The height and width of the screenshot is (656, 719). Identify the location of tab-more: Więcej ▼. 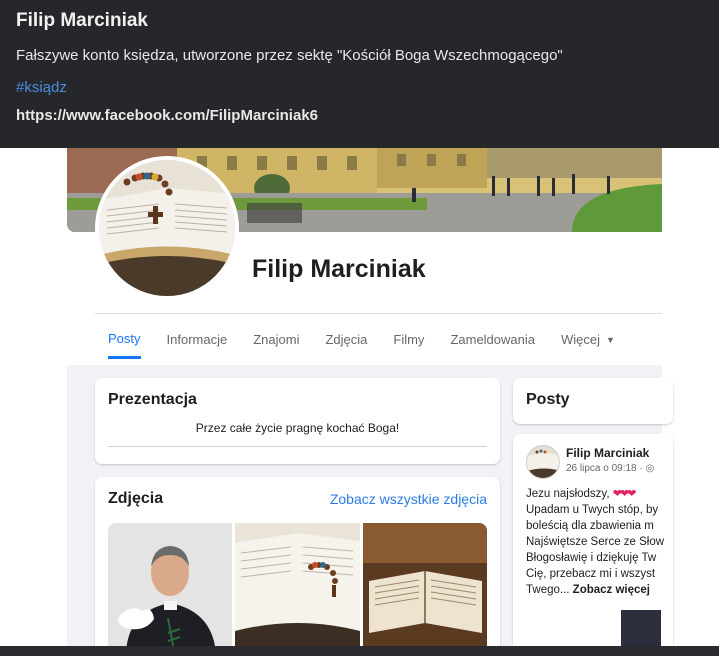
(588, 339).